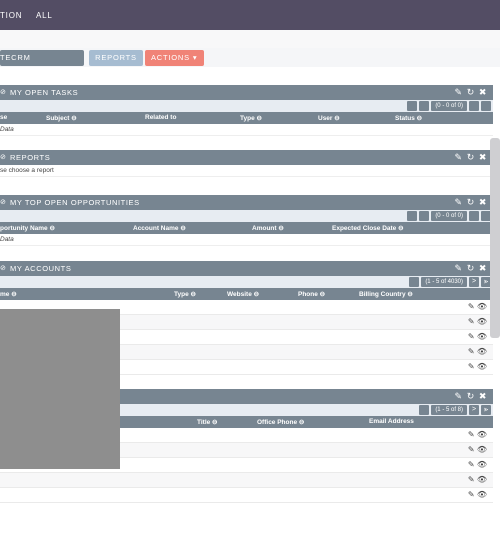  Describe the element at coordinates (30, 157) in the screenshot. I see `dashlet-title: REPORTS` at that location.